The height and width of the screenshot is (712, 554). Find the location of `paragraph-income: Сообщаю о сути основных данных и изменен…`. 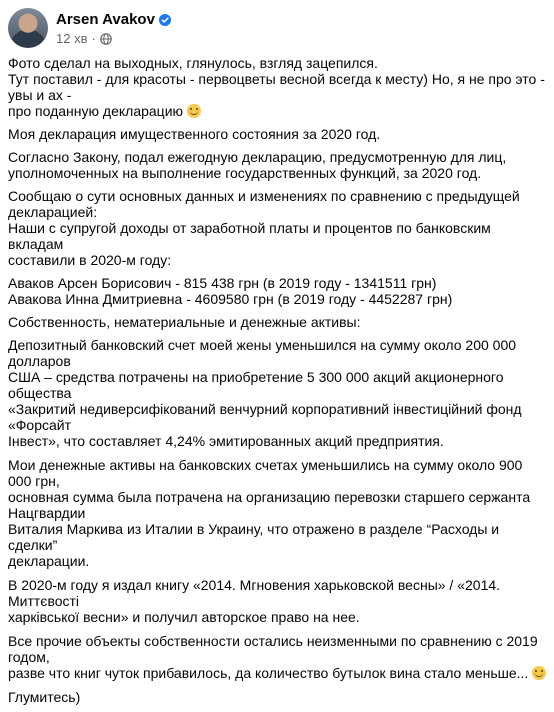

paragraph-income: Сообщаю о сути основных данных и изменен… is located at coordinates (278, 228).